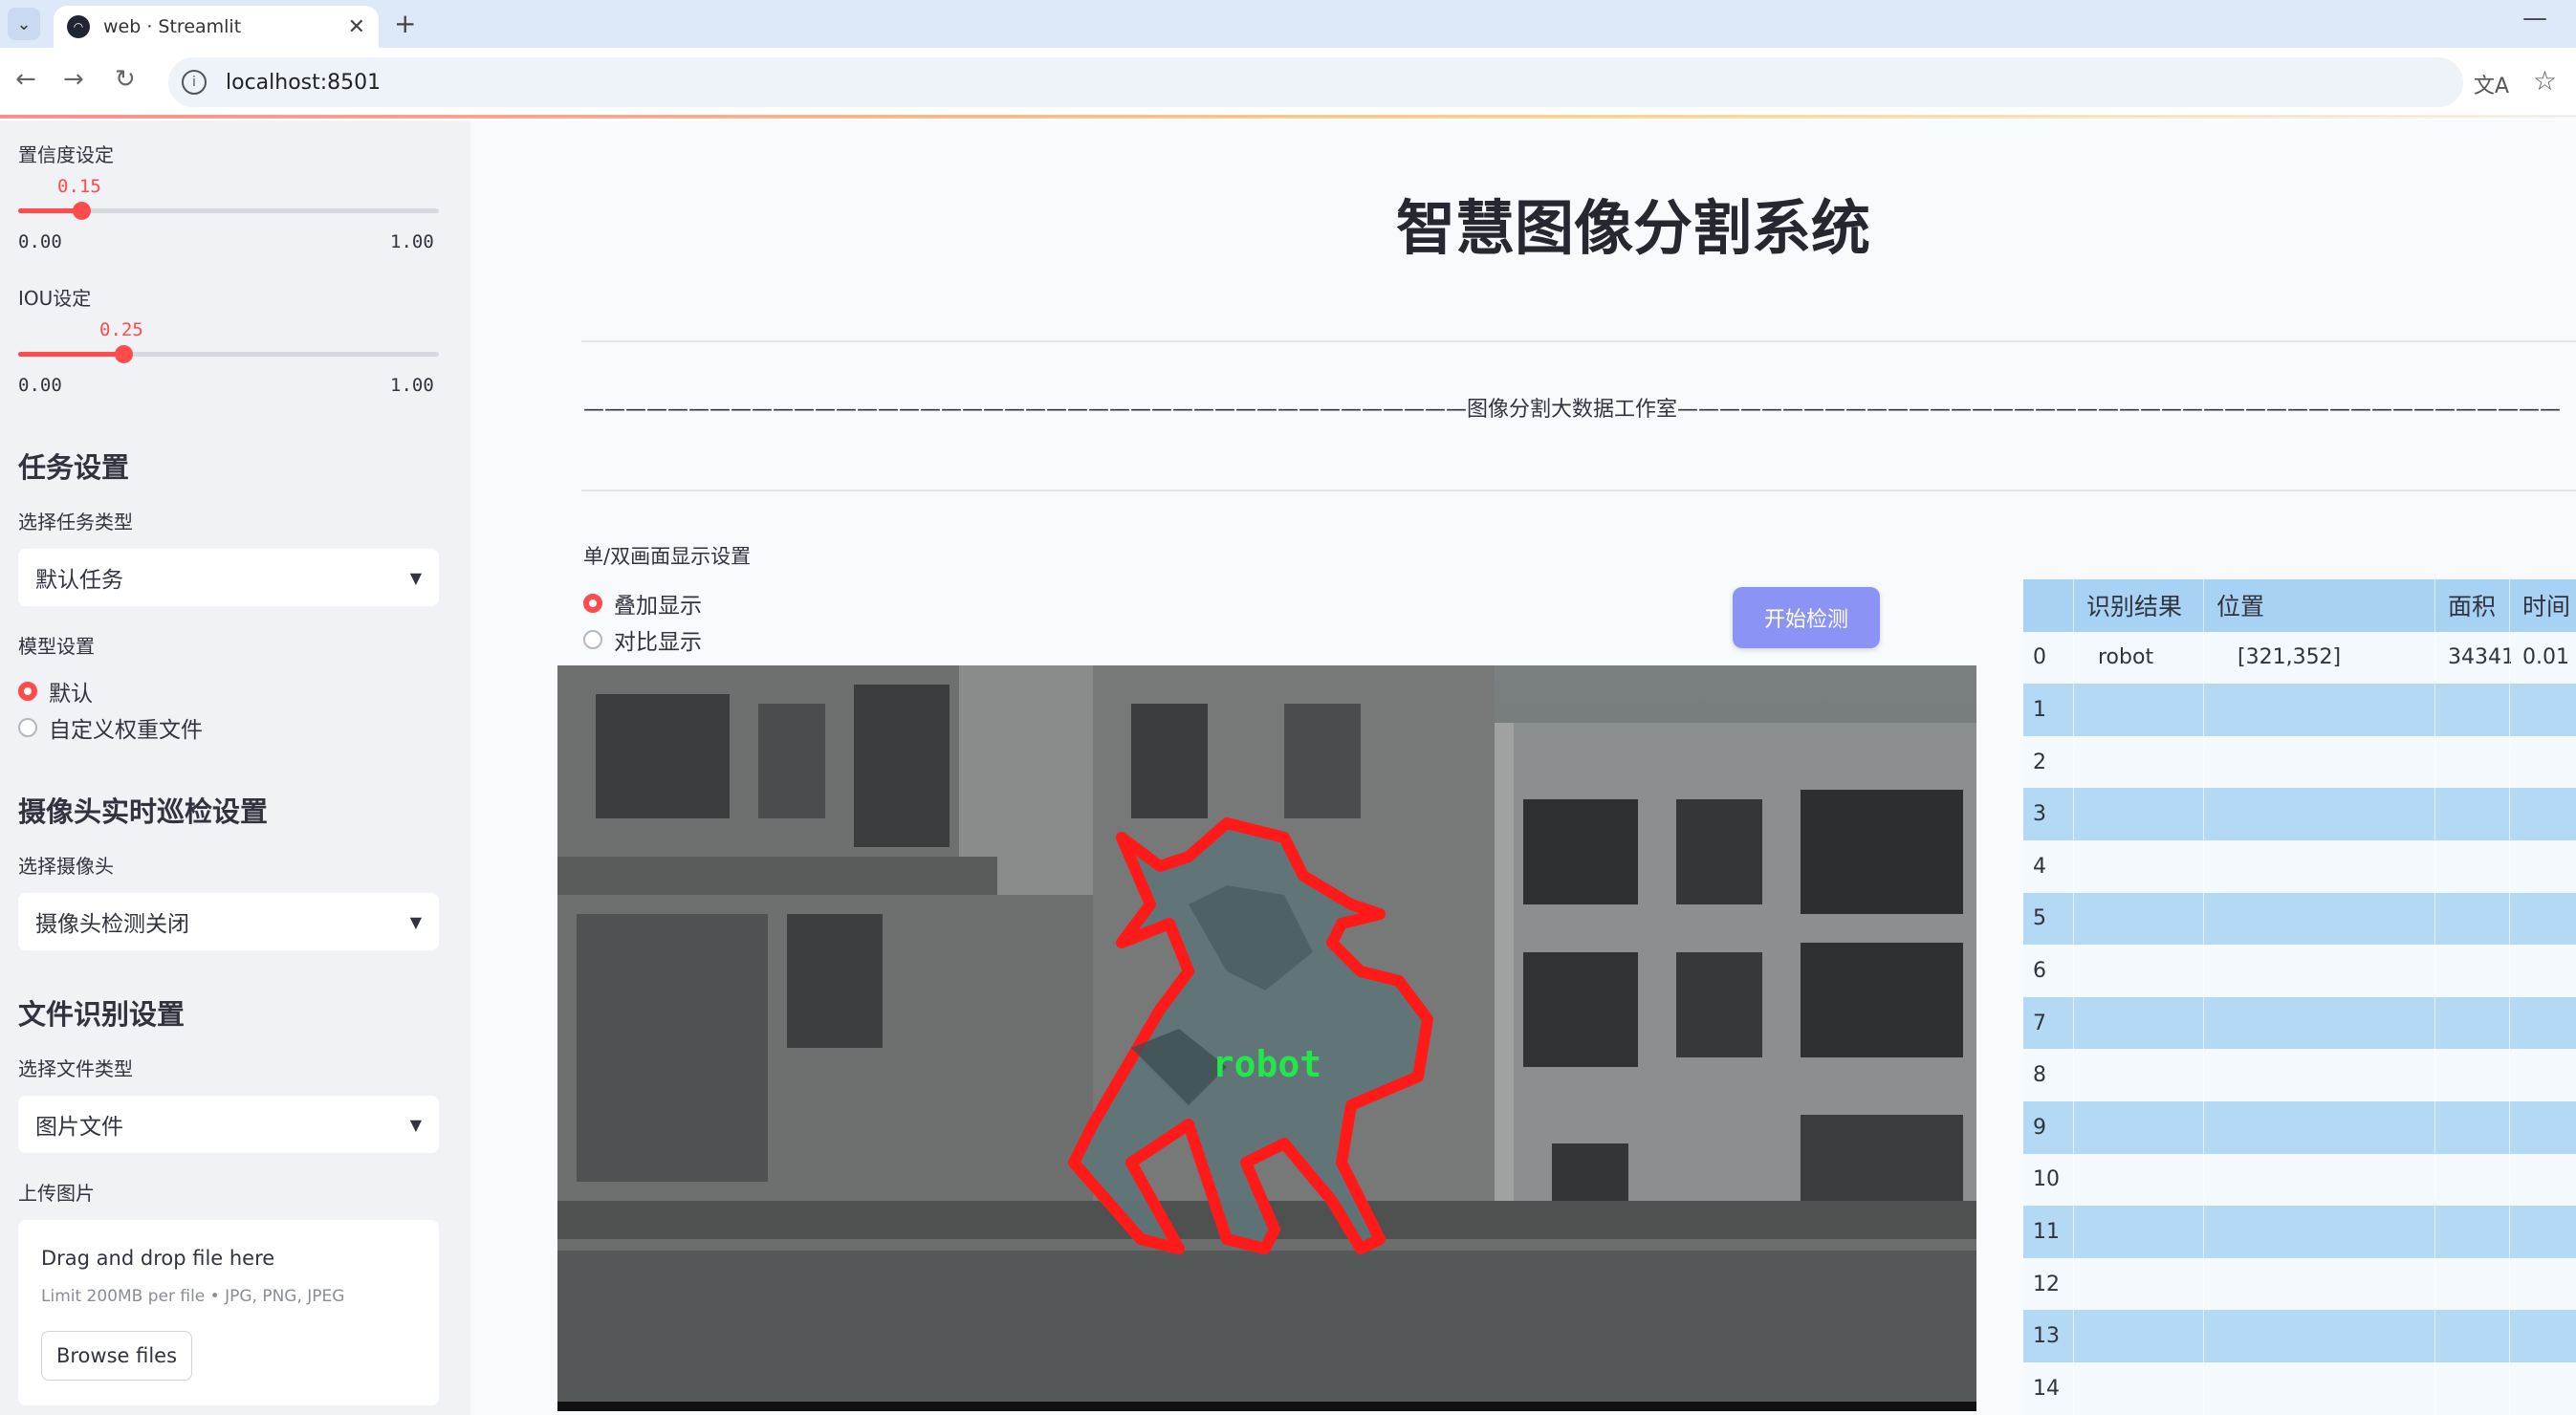 This screenshot has width=2576, height=1415. Describe the element at coordinates (79, 1127) in the screenshot. I see `file-type-selected: 图片文件` at that location.